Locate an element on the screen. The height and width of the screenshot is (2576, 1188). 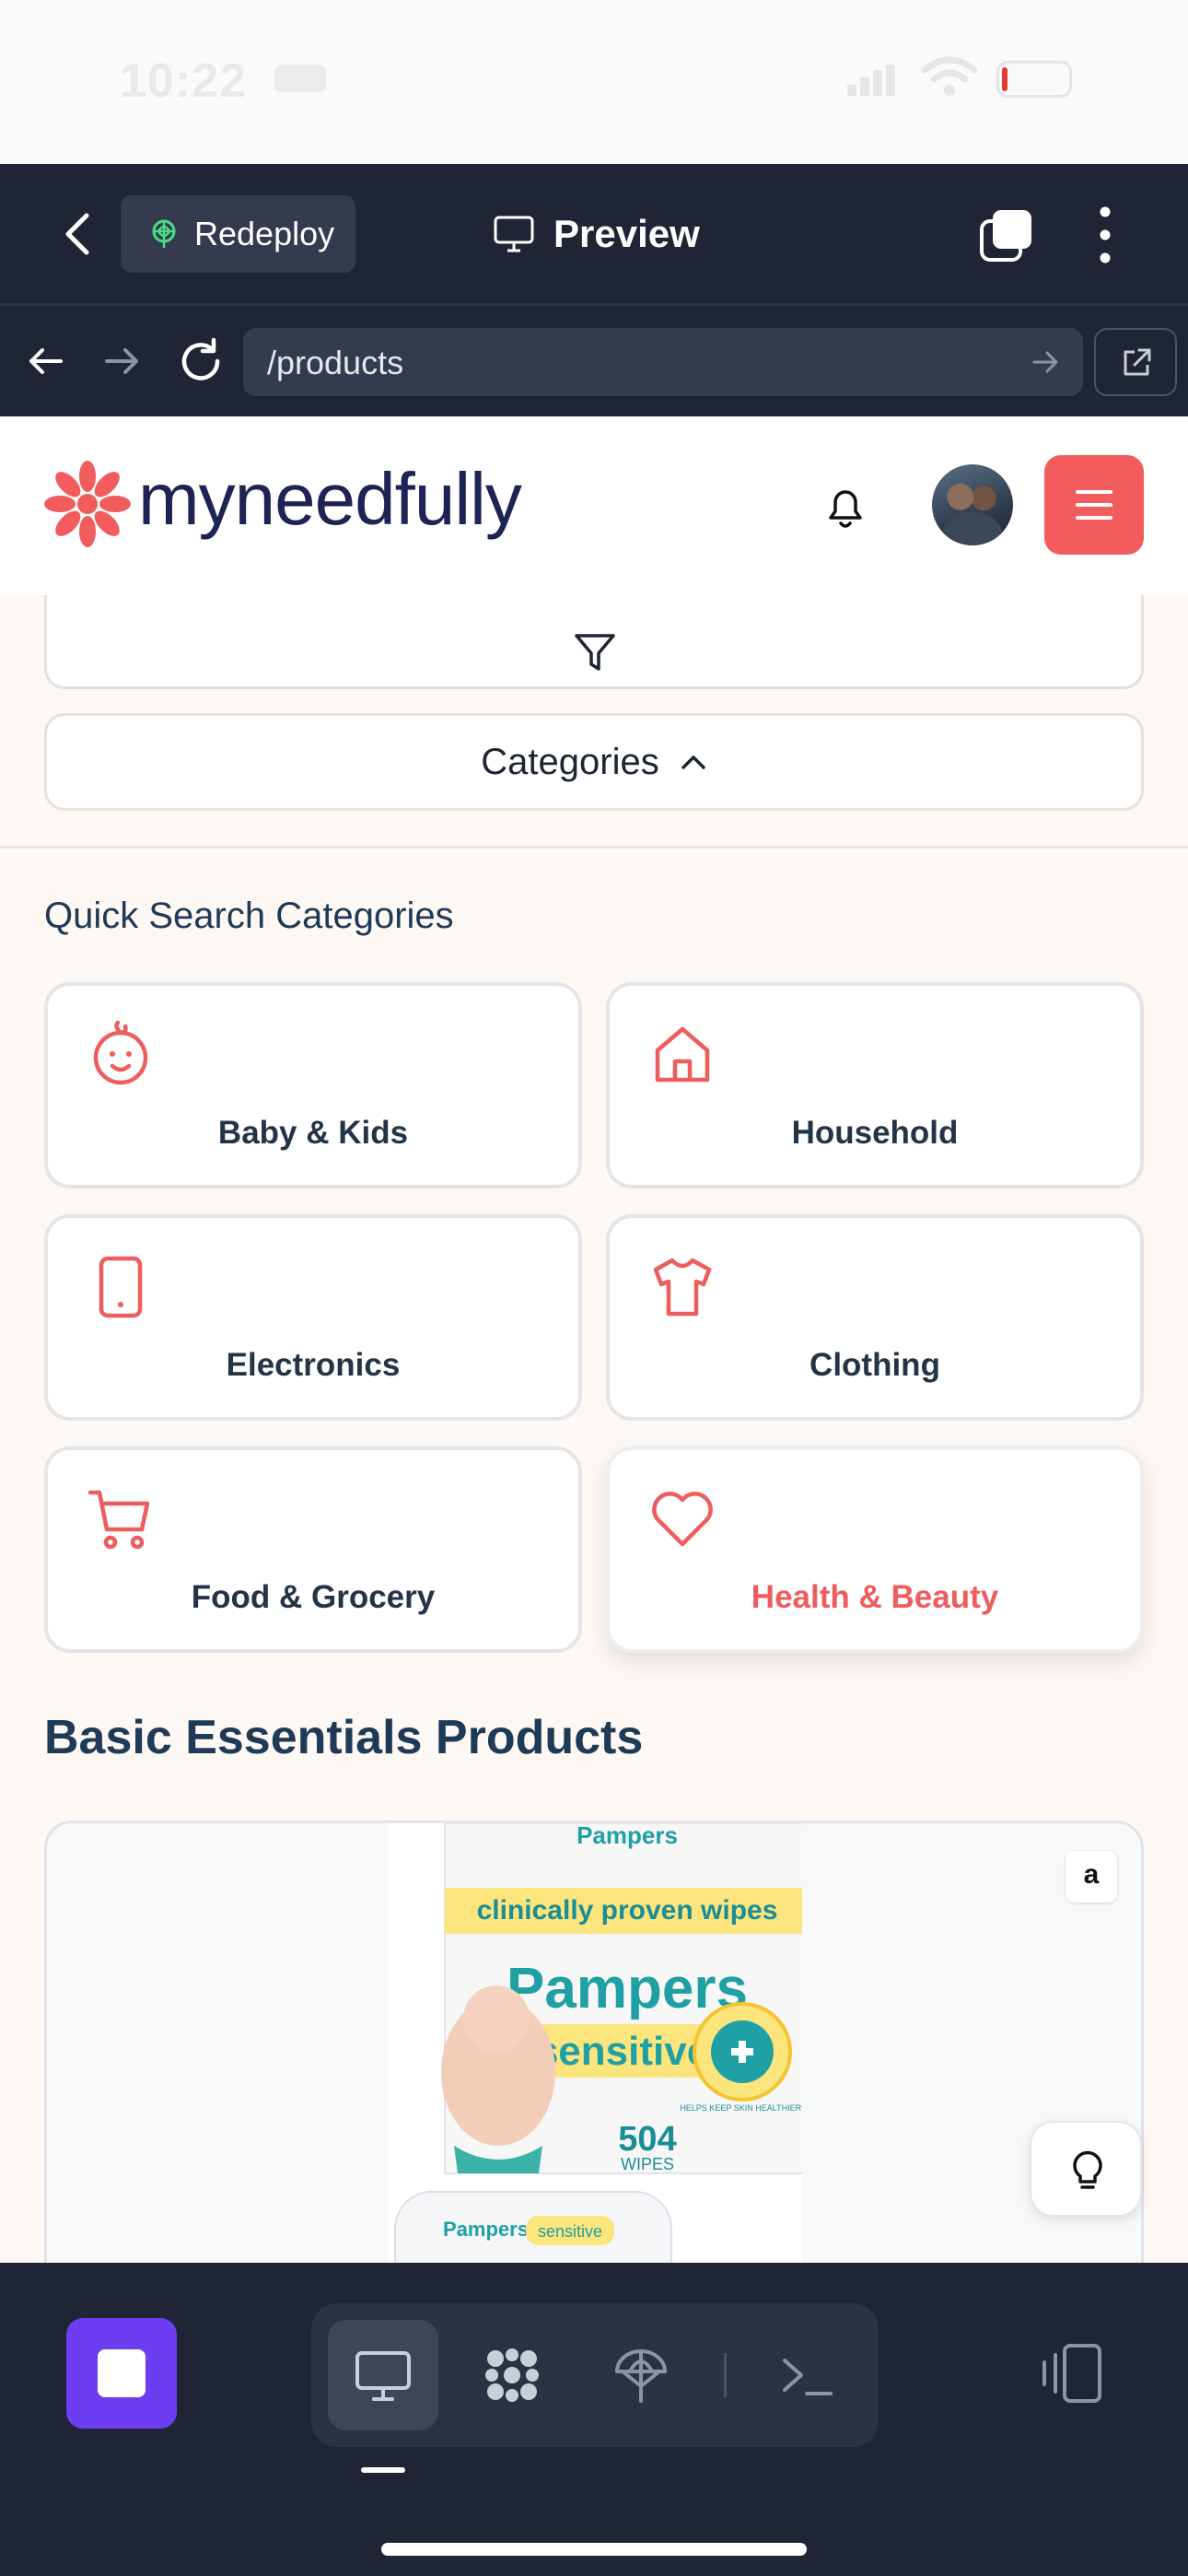
hamburger-icon is located at coordinates (1094, 505).